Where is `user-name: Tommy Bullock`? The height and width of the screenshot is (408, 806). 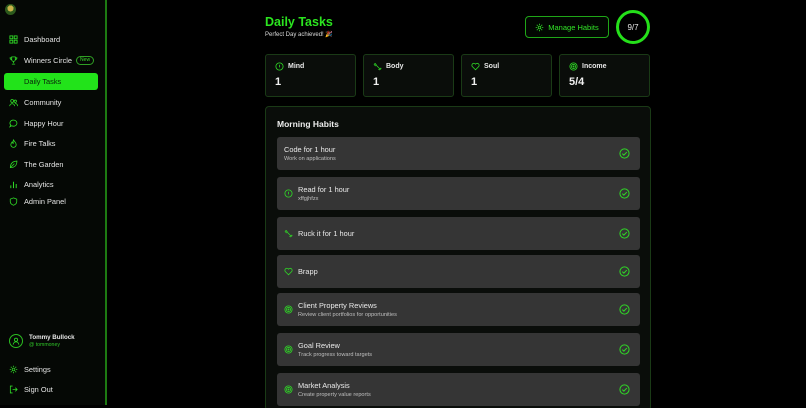
user-name: Tommy Bullock is located at coordinates (52, 337).